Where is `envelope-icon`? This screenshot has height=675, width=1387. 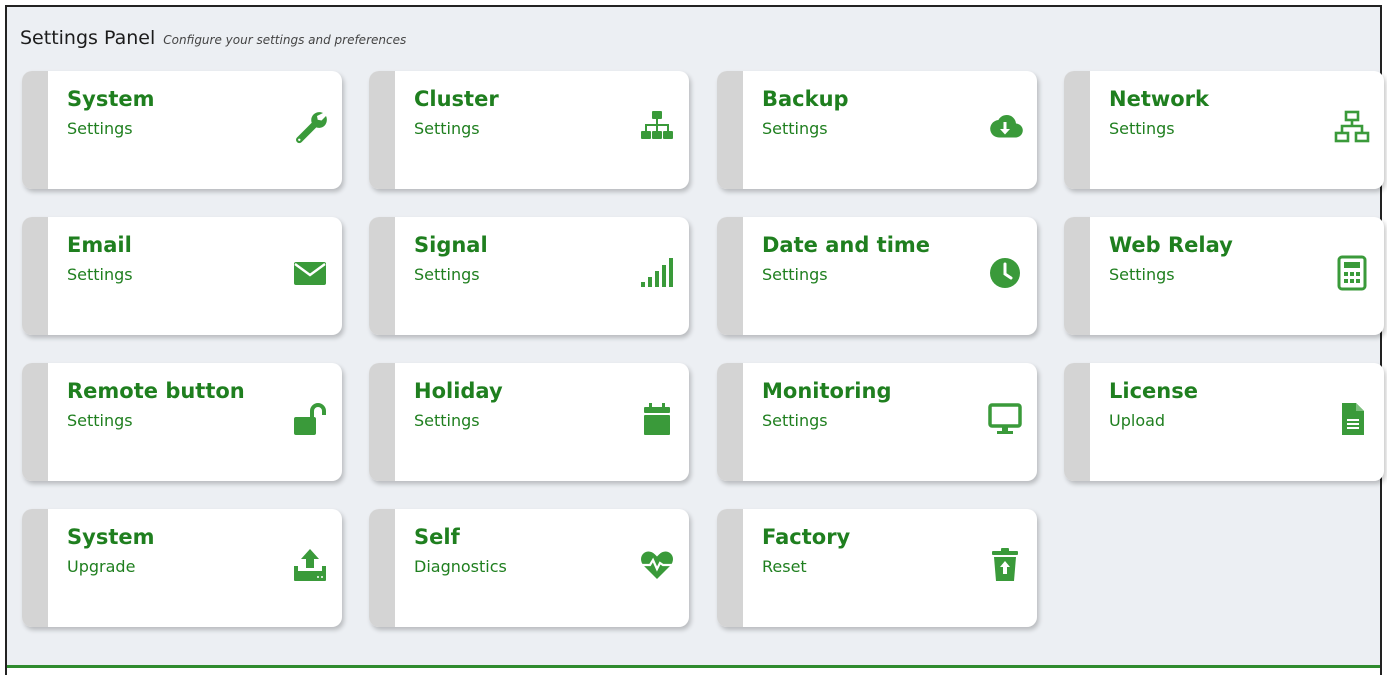
envelope-icon is located at coordinates (310, 273).